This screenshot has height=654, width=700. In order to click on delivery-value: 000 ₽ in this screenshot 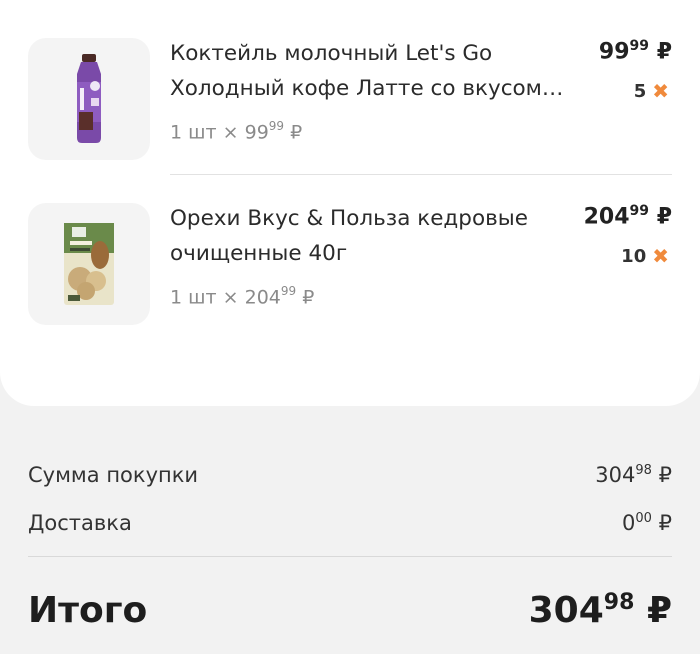, I will do `click(647, 523)`.